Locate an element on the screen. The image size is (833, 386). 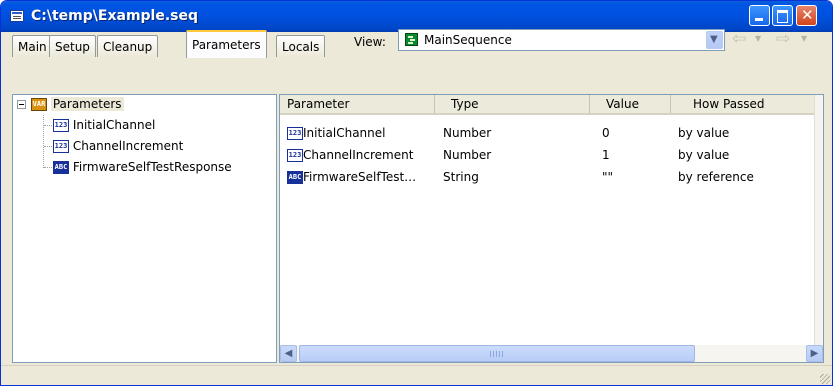
forward-history-dropdown-icon: ▼ is located at coordinates (804, 38).